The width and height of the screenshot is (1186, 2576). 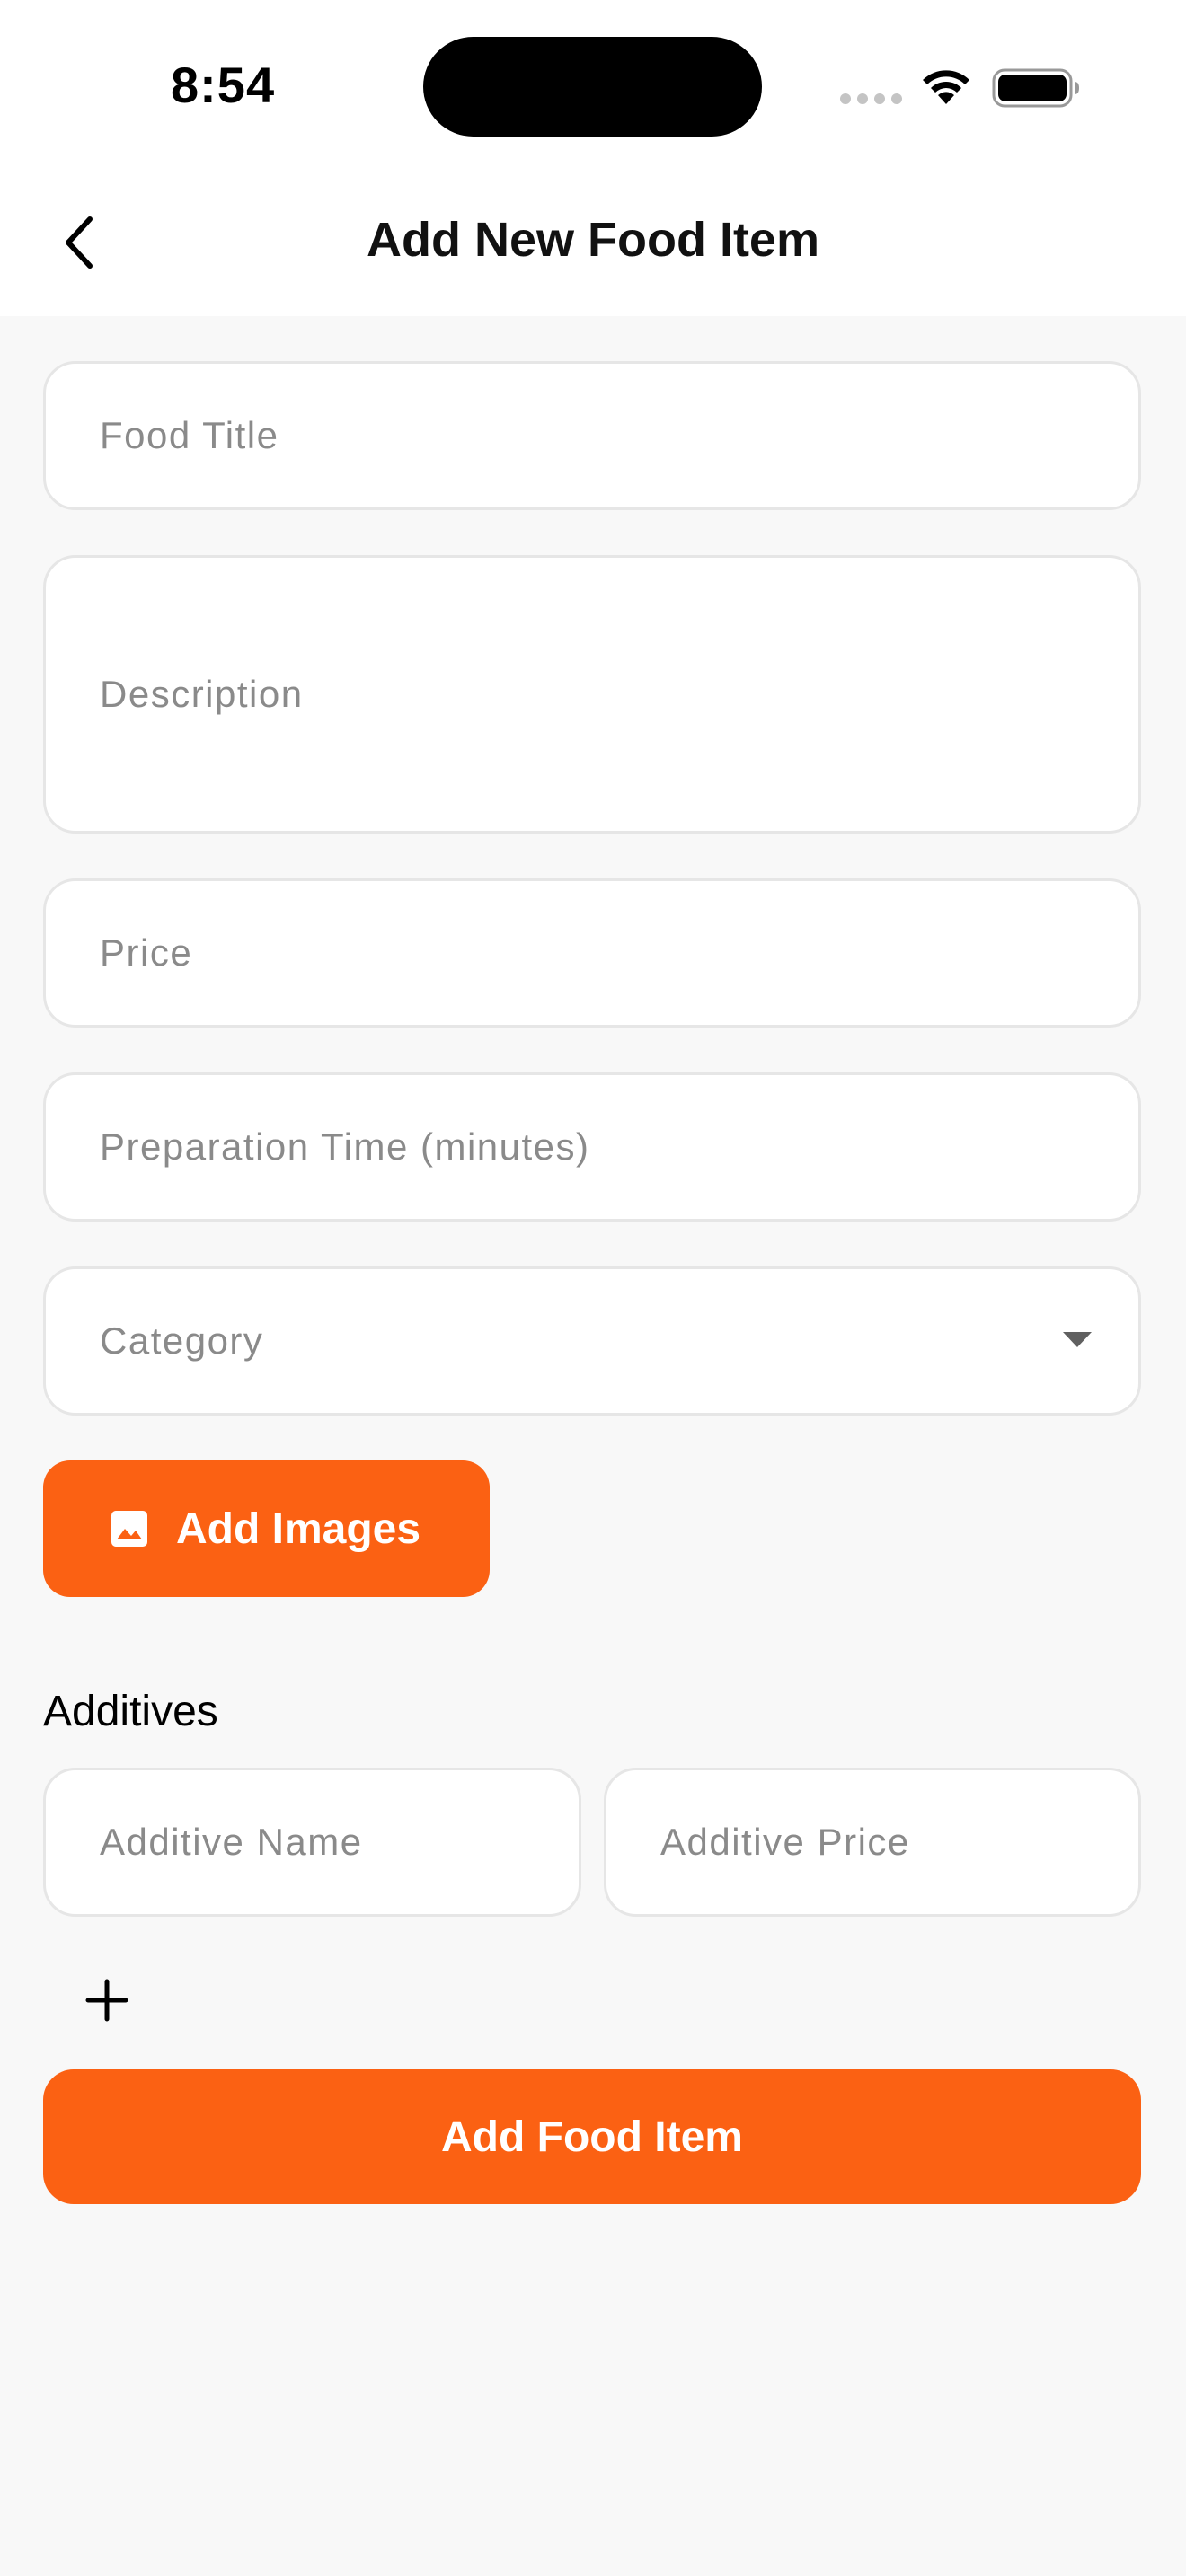 I want to click on food-title-placeholder: Food Title, so click(x=189, y=435).